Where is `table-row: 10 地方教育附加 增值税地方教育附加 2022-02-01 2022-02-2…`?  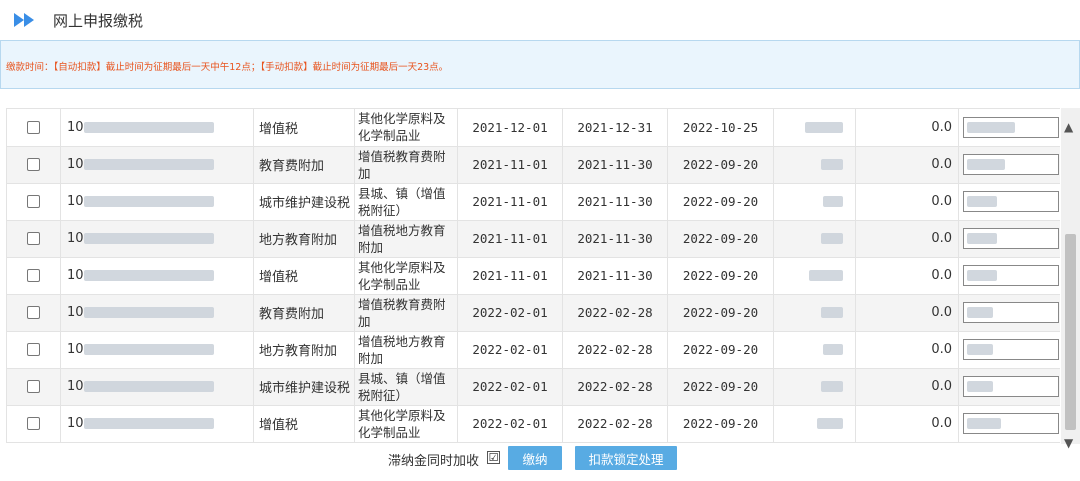 table-row: 10 地方教育附加 增值税地方教育附加 2022-02-01 2022-02-2… is located at coordinates (533, 350).